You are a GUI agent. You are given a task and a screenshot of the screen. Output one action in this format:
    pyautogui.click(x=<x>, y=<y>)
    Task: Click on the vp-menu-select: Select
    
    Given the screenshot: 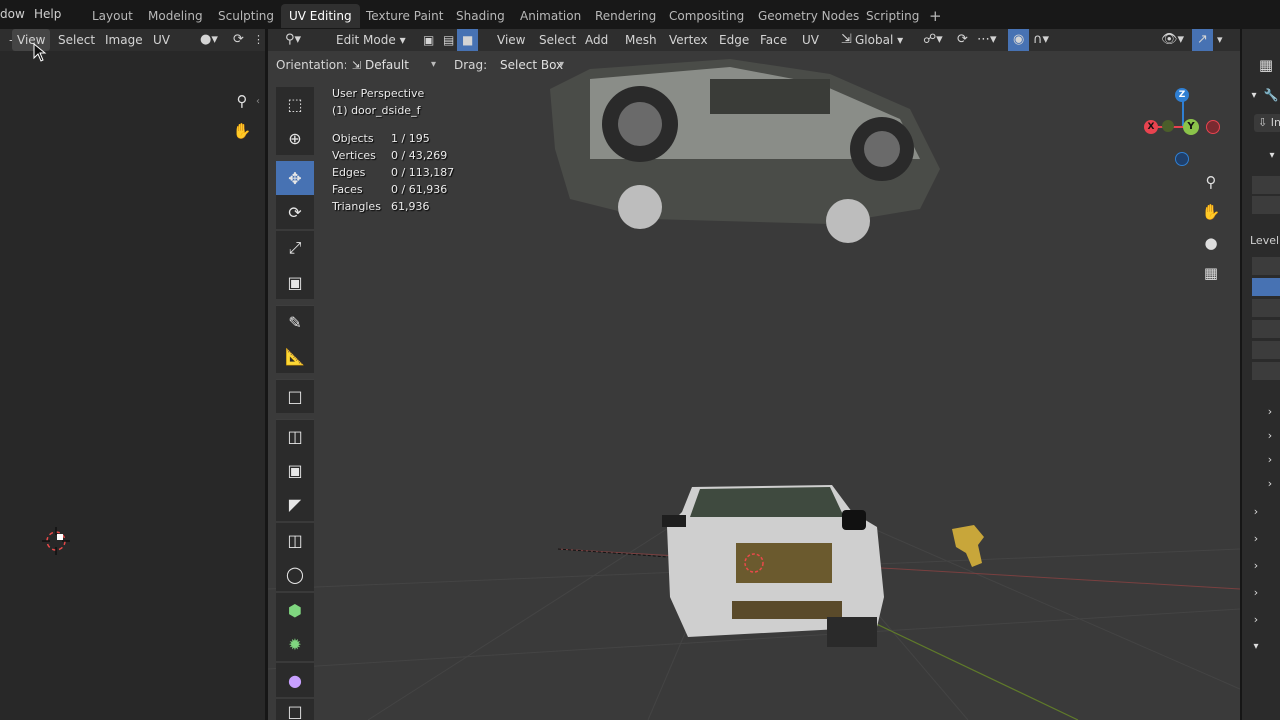 What is the action you would take?
    pyautogui.click(x=557, y=40)
    